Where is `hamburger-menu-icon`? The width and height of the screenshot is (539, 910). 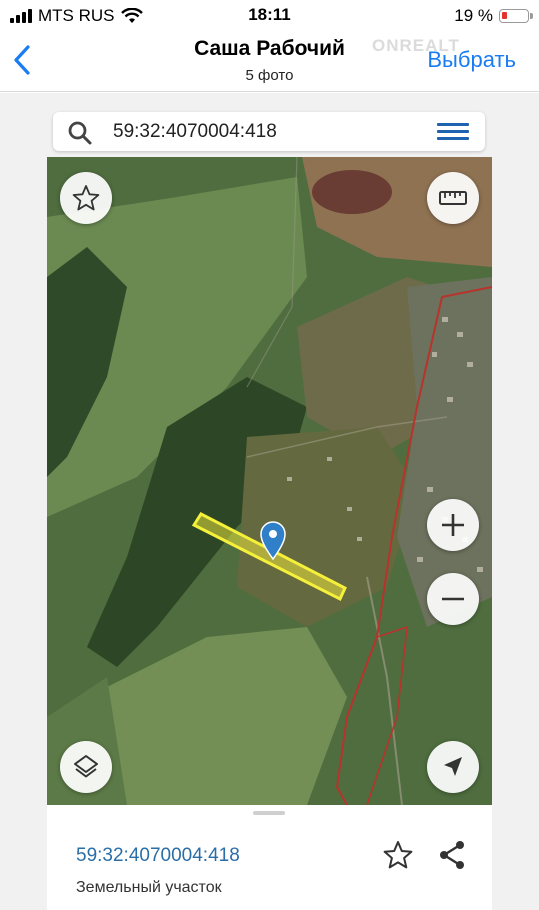 hamburger-menu-icon is located at coordinates (453, 132).